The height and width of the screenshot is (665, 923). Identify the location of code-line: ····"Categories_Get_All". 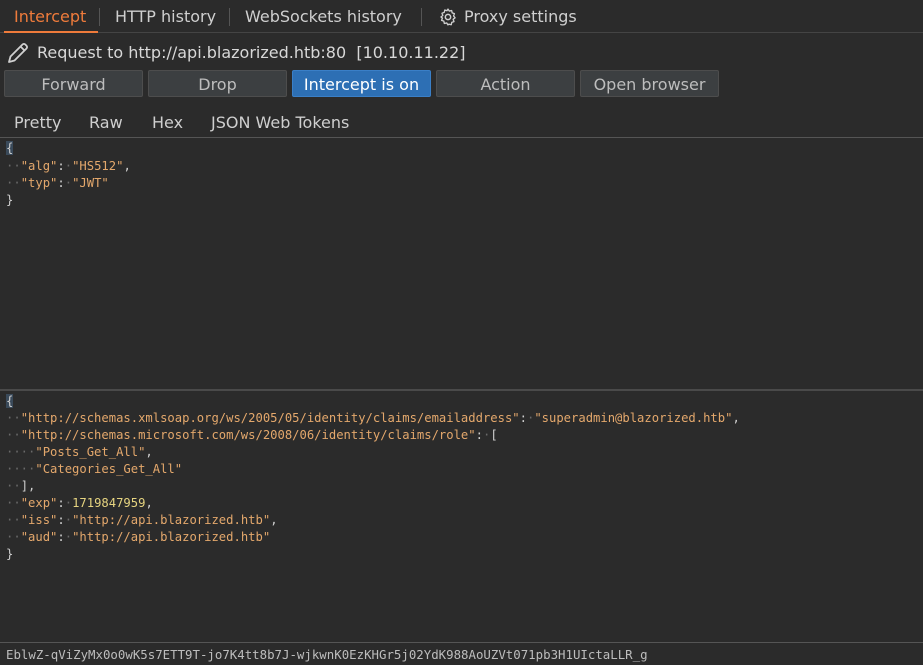
(94, 469).